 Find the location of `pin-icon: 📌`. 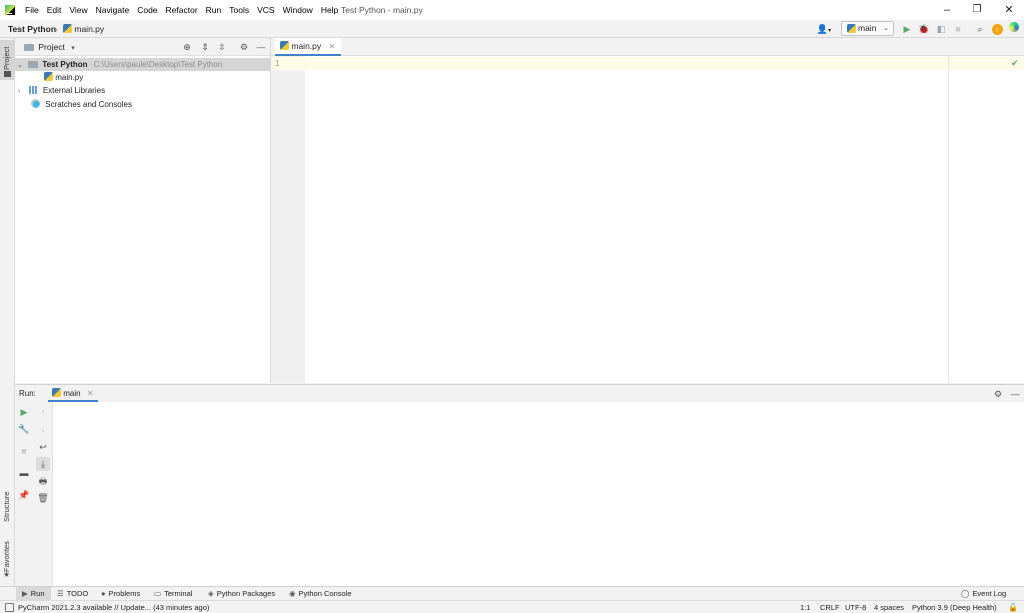

pin-icon: 📌 is located at coordinates (24, 495).